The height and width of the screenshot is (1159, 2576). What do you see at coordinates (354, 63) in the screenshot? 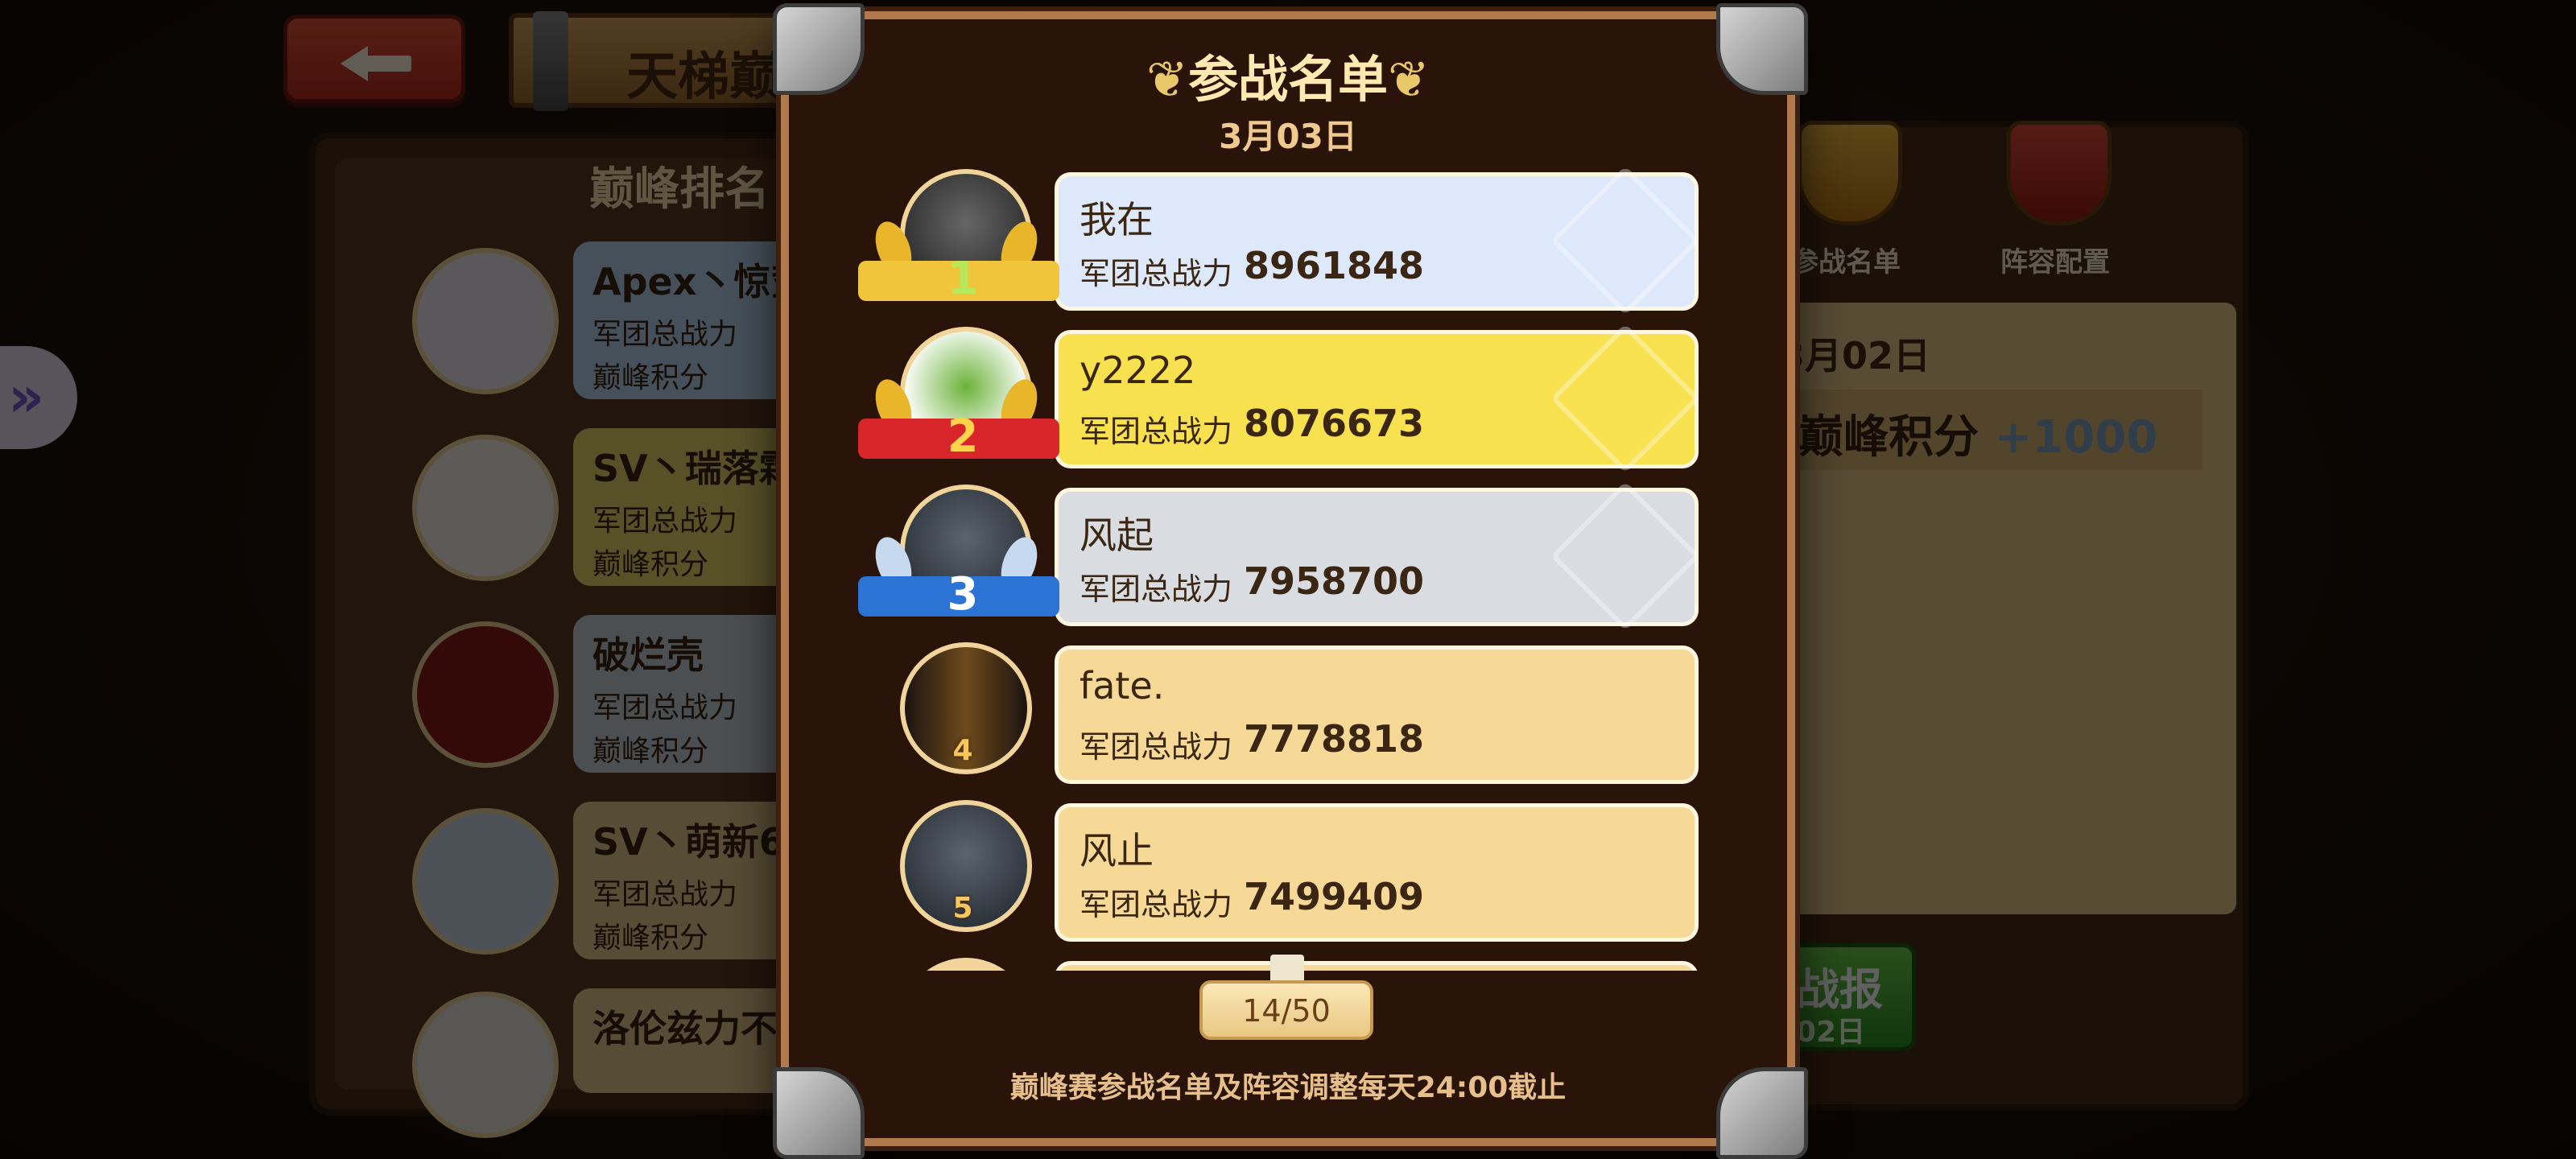
I see `back-arrow-icon` at bounding box center [354, 63].